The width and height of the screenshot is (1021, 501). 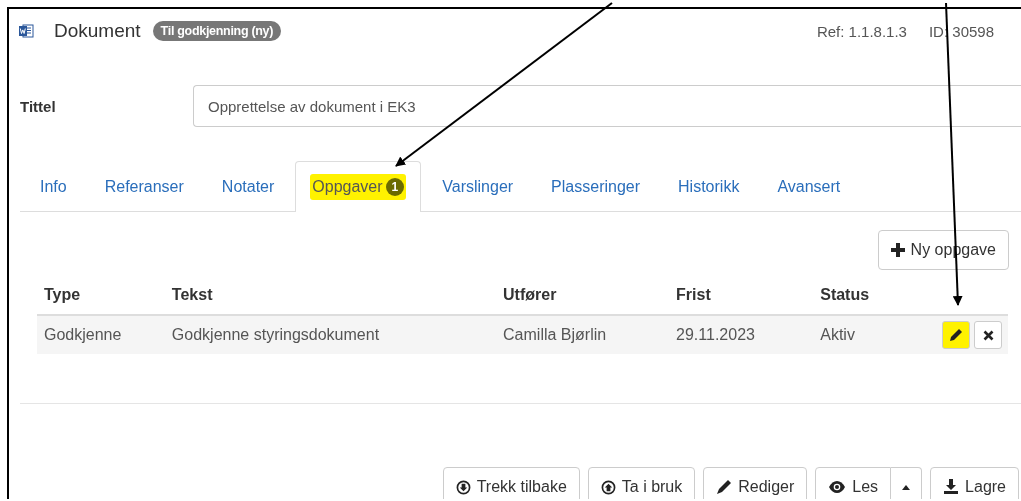 What do you see at coordinates (974, 483) in the screenshot?
I see `save-button: Lagre` at bounding box center [974, 483].